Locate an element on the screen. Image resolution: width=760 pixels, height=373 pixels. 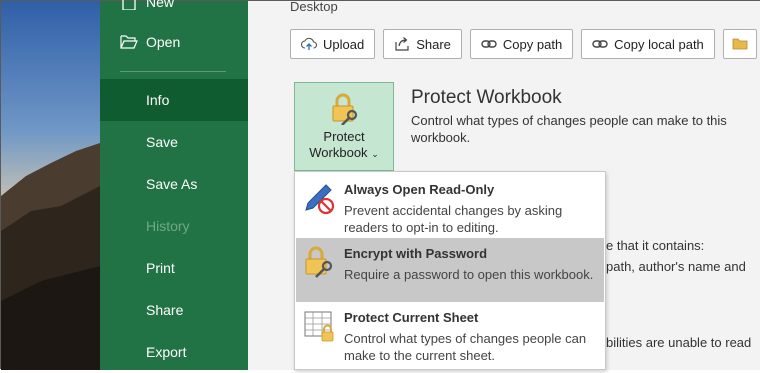
desktop-background is located at coordinates (50, 185).